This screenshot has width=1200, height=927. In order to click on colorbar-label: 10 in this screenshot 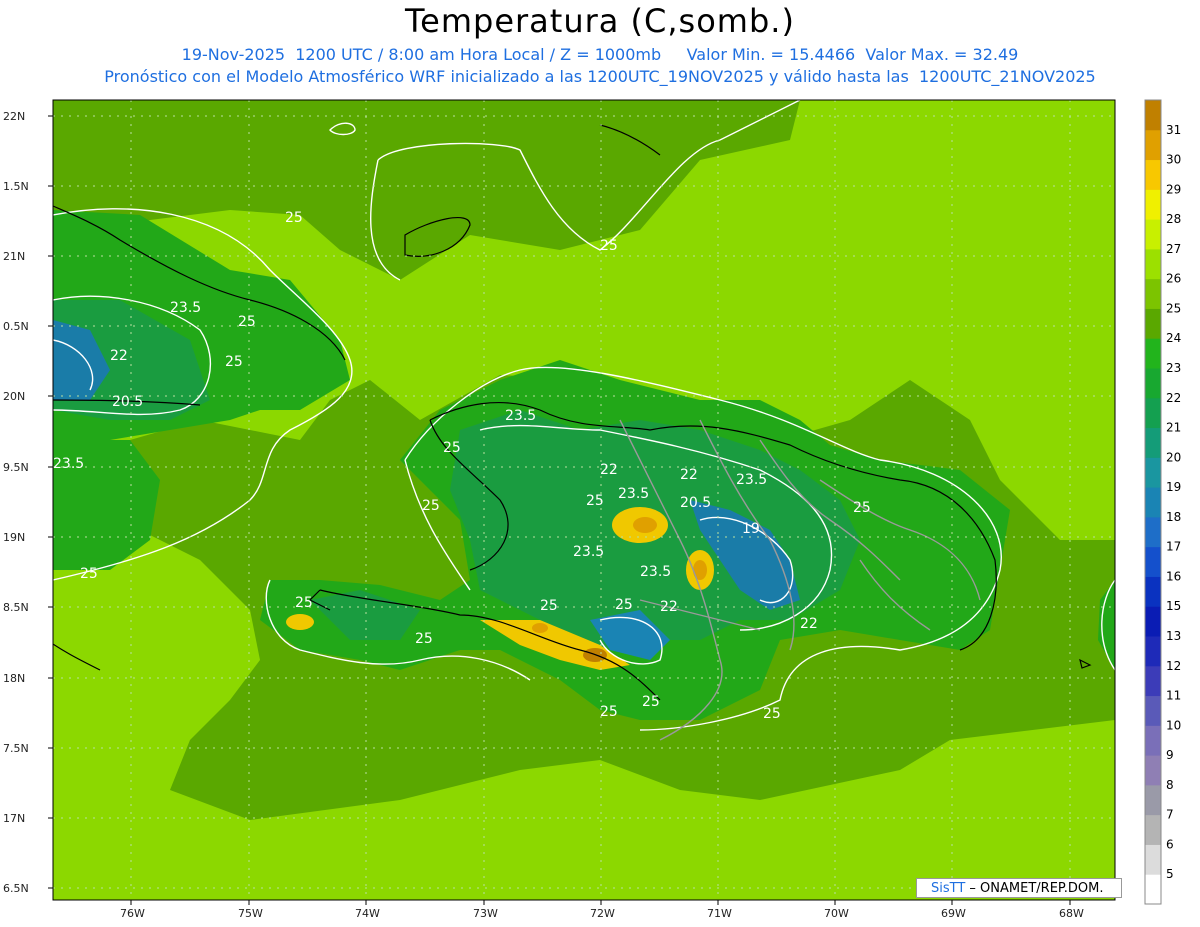, I will do `click(1173, 725)`.